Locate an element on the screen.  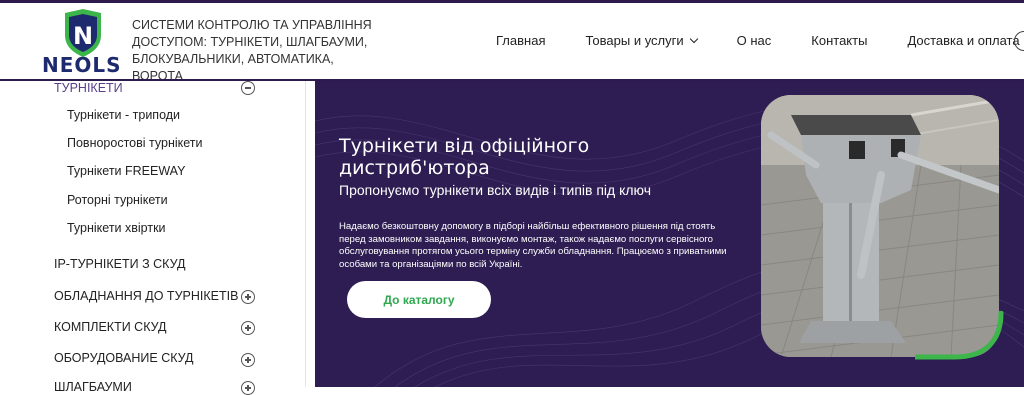
nav-label-about: О нас is located at coordinates (754, 40).